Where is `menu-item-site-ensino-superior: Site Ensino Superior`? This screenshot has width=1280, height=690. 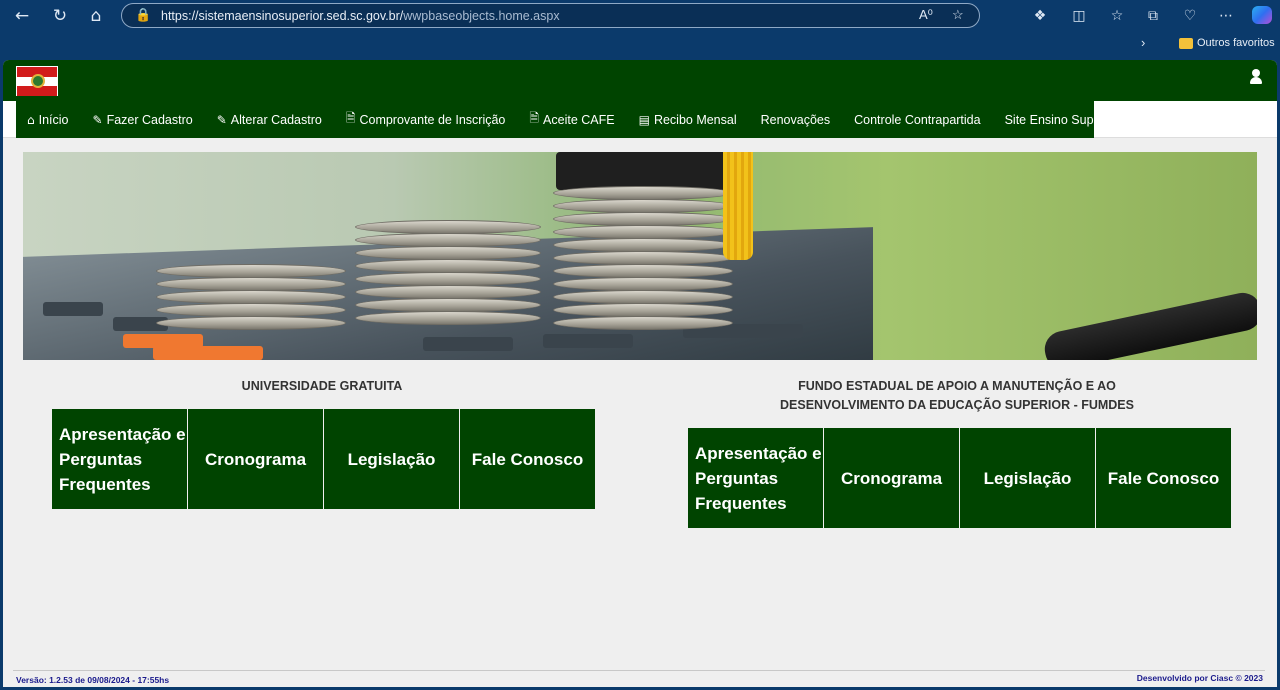 menu-item-site-ensino-superior: Site Ensino Superior is located at coordinates (1062, 120).